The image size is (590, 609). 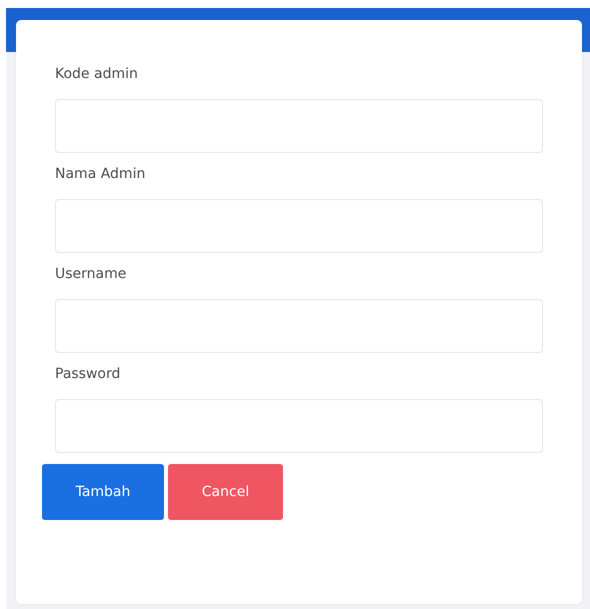 What do you see at coordinates (91, 274) in the screenshot?
I see `field-label: Username` at bounding box center [91, 274].